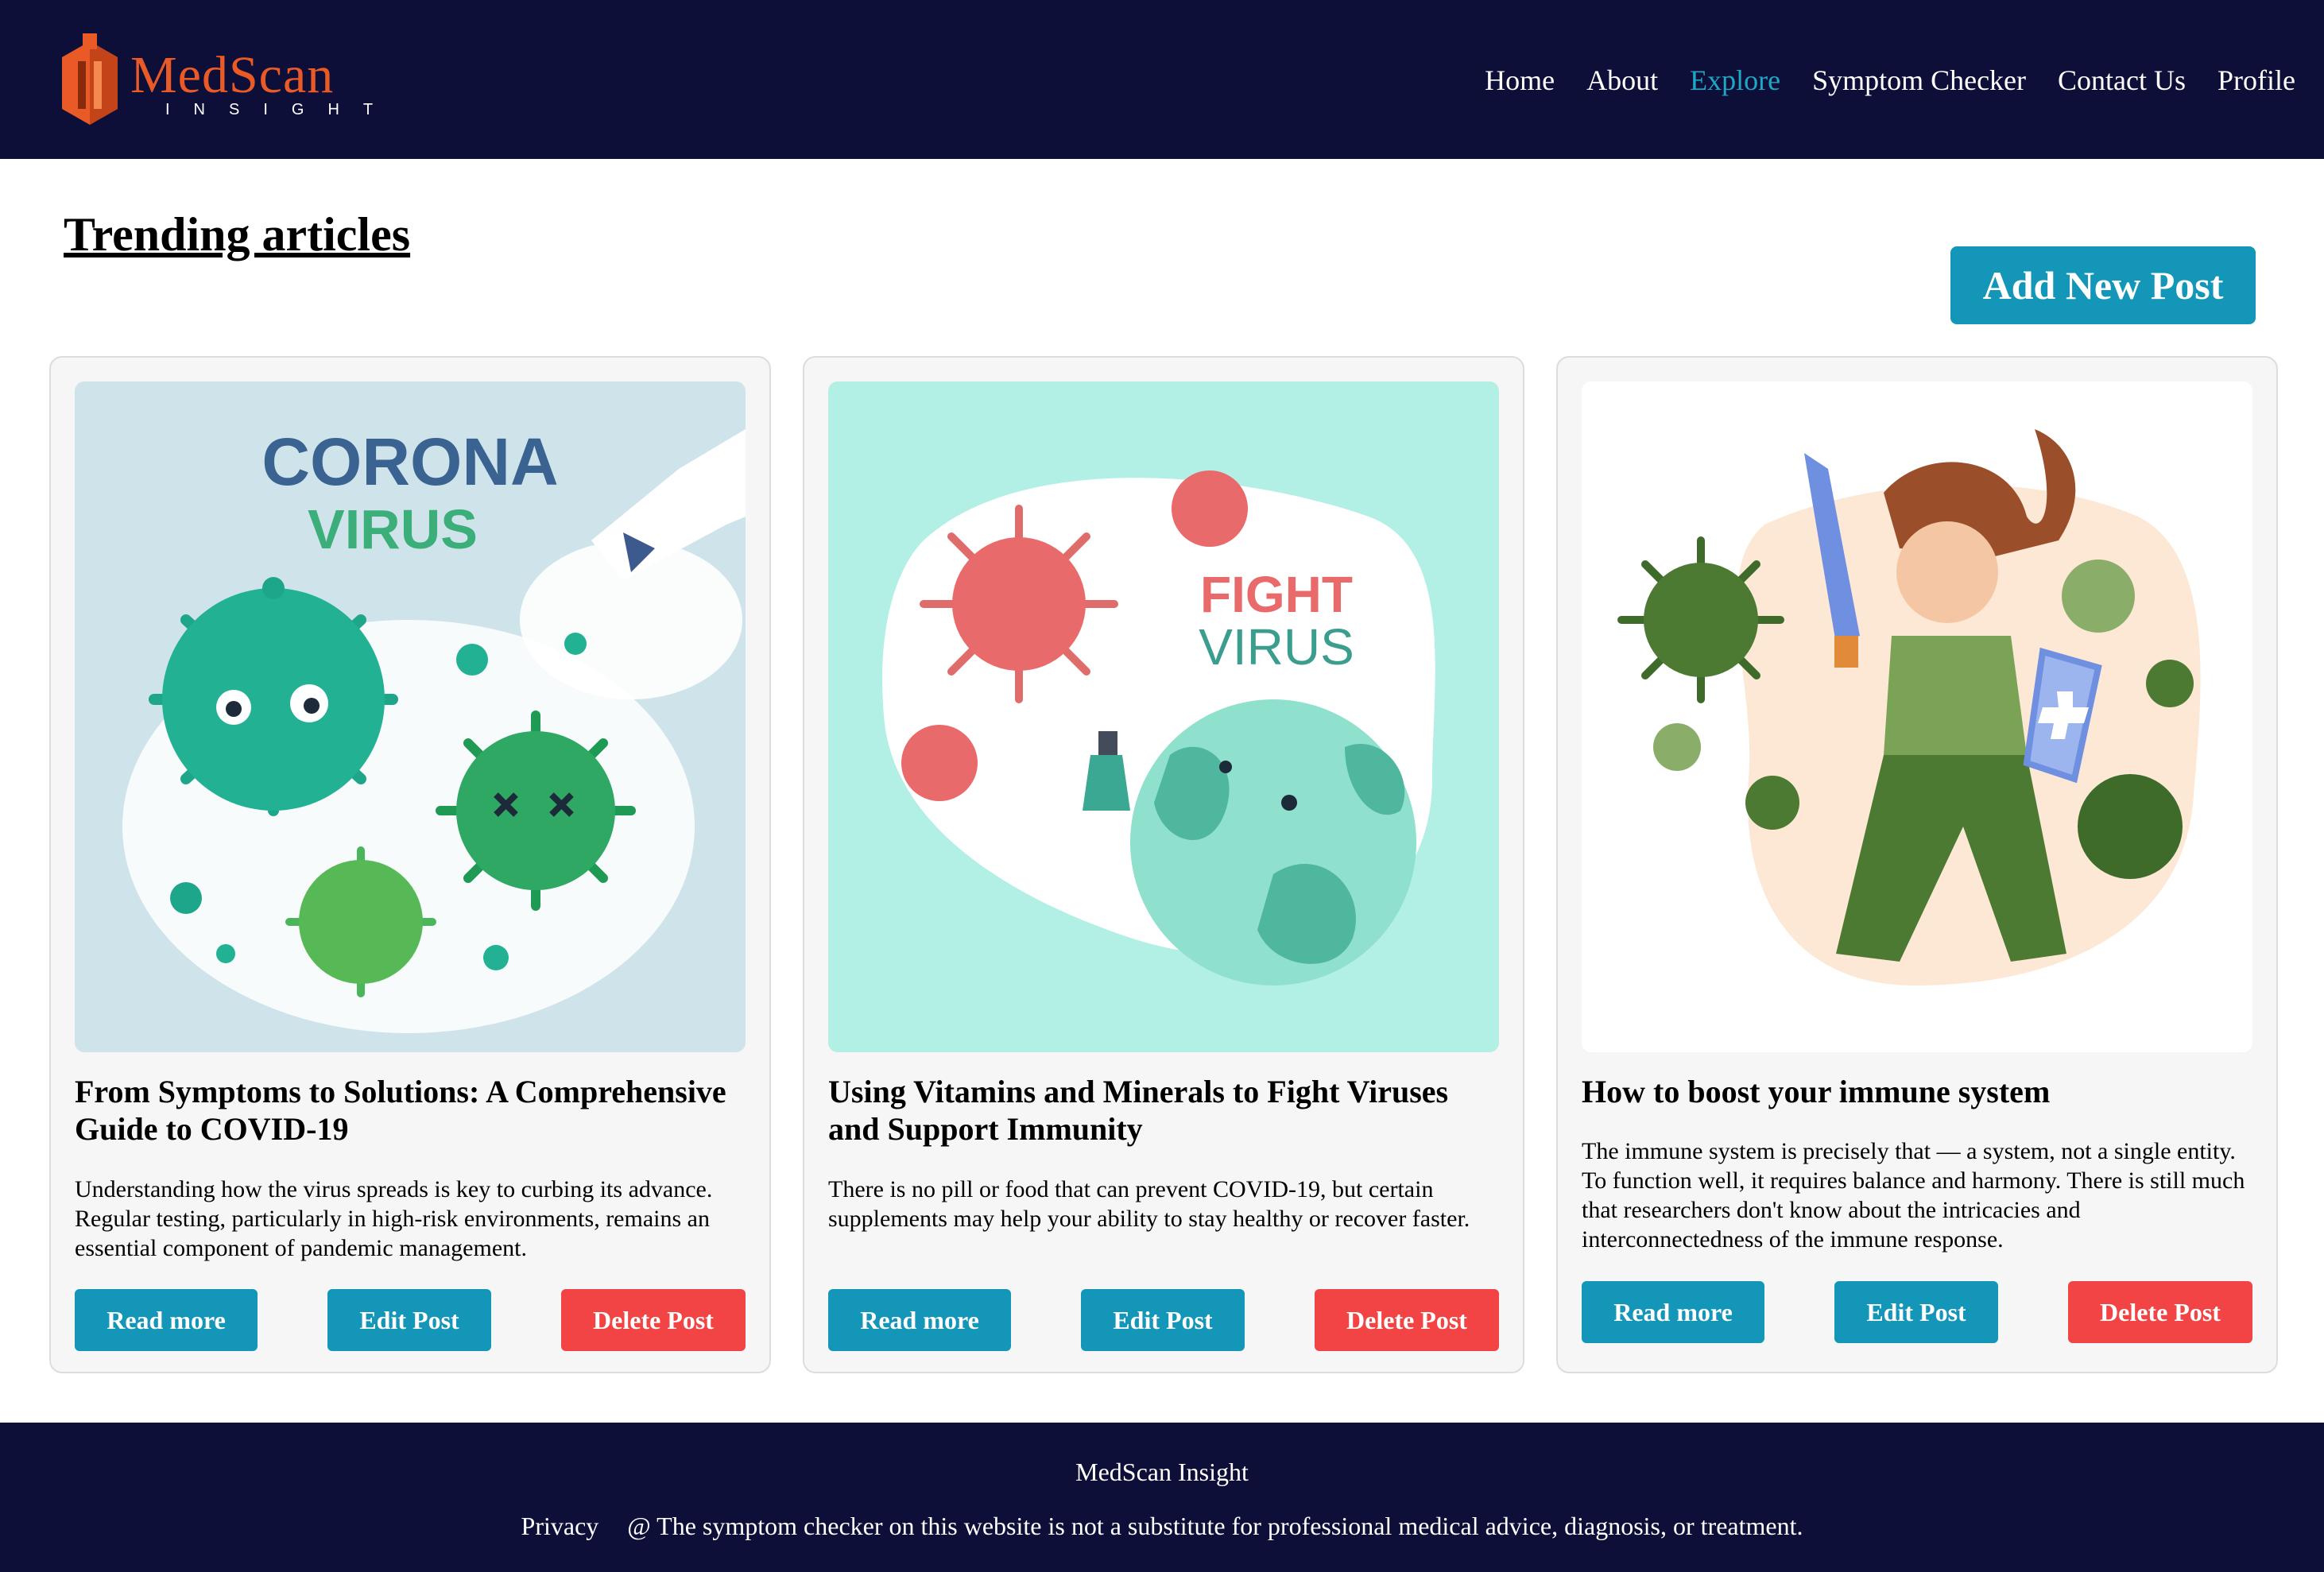 The image size is (2324, 1572). Describe the element at coordinates (1919, 81) in the screenshot. I see `nav-symptom-checker: Symptom Checker` at that location.